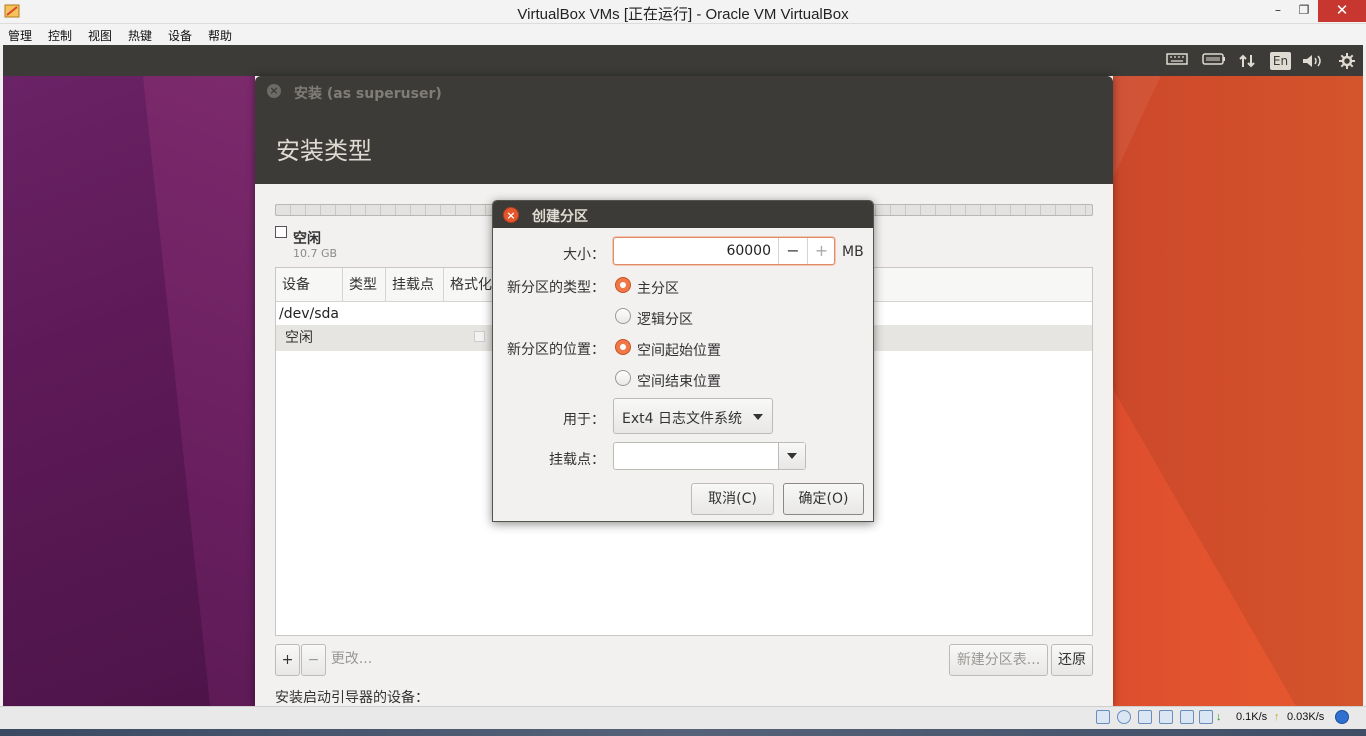 The width and height of the screenshot is (1366, 736). I want to click on keyboard-icon, so click(1177, 61).